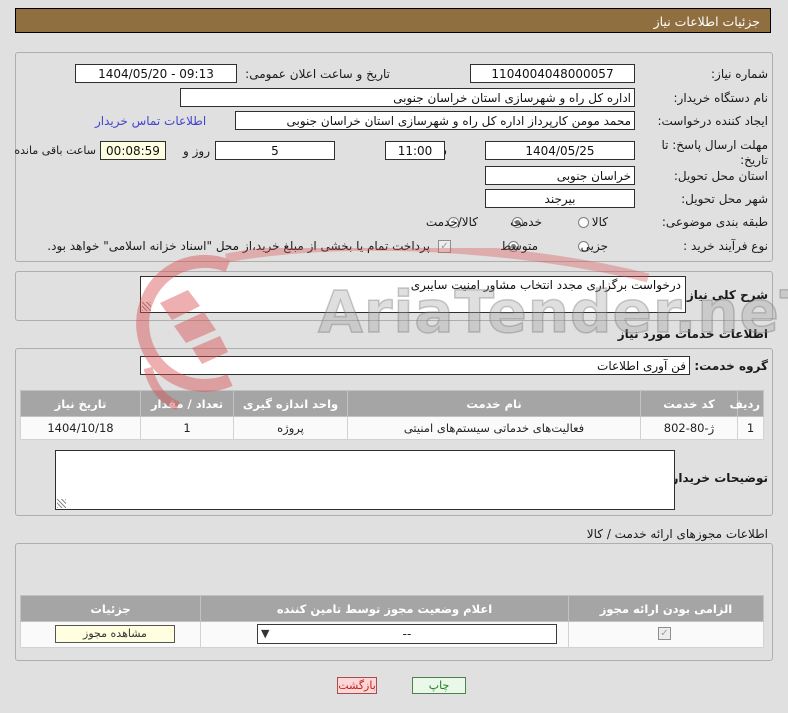 The image size is (788, 713). Describe the element at coordinates (290, 428) in the screenshot. I see `cell-unit: پروژه` at that location.